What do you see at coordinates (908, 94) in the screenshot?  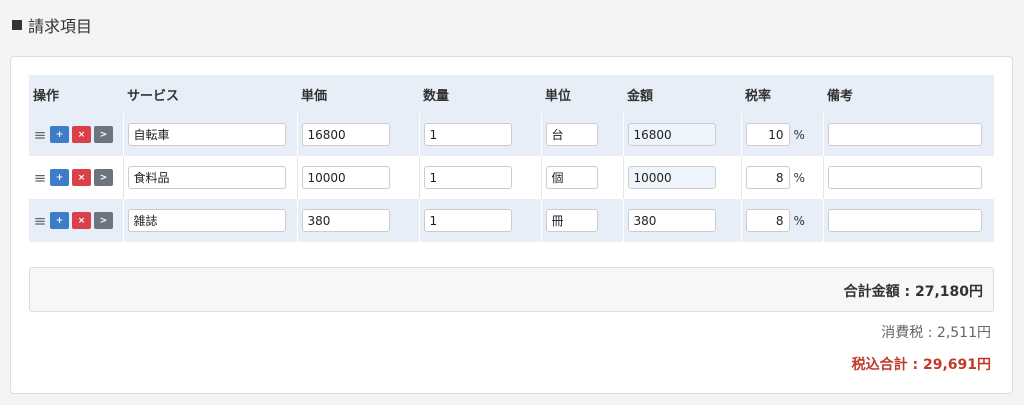 I see `header-notes: 備考` at bounding box center [908, 94].